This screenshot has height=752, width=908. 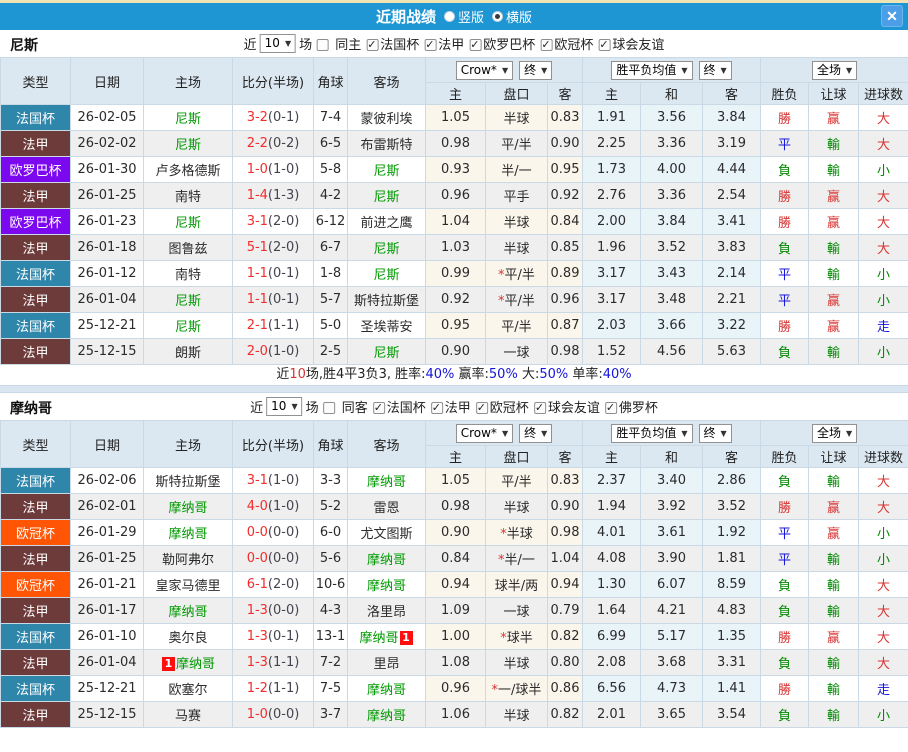 What do you see at coordinates (565, 636) in the screenshot?
I see `away-odds: 0.82` at bounding box center [565, 636].